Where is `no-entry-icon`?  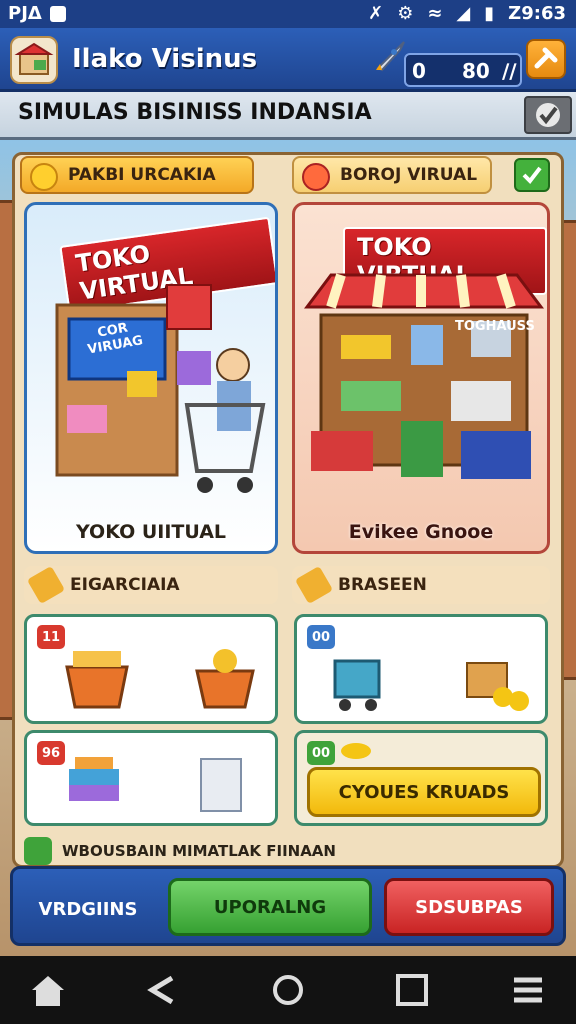
no-entry-icon is located at coordinates (316, 177).